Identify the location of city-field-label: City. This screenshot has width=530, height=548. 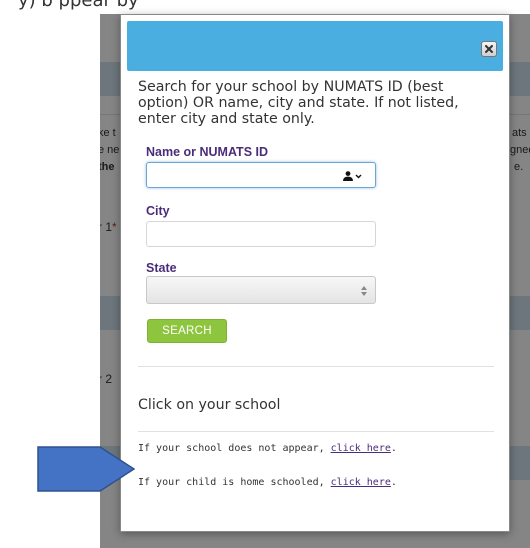
(158, 211).